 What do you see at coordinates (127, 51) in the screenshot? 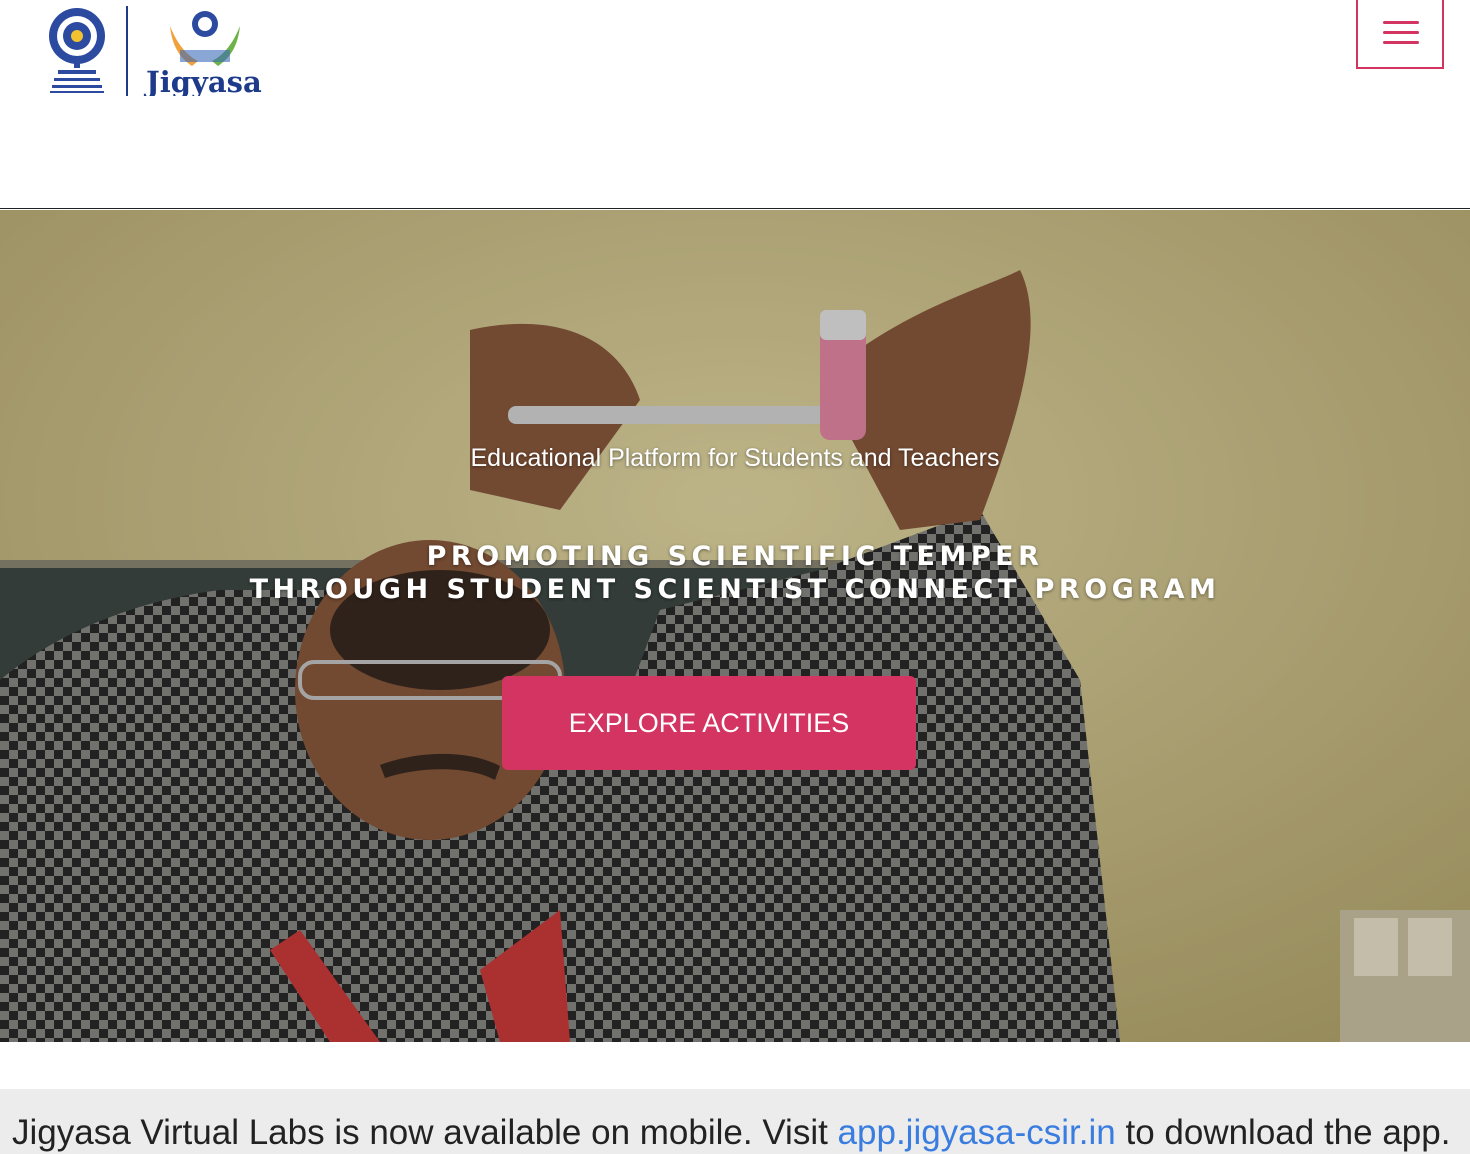
I see `logo-divider` at bounding box center [127, 51].